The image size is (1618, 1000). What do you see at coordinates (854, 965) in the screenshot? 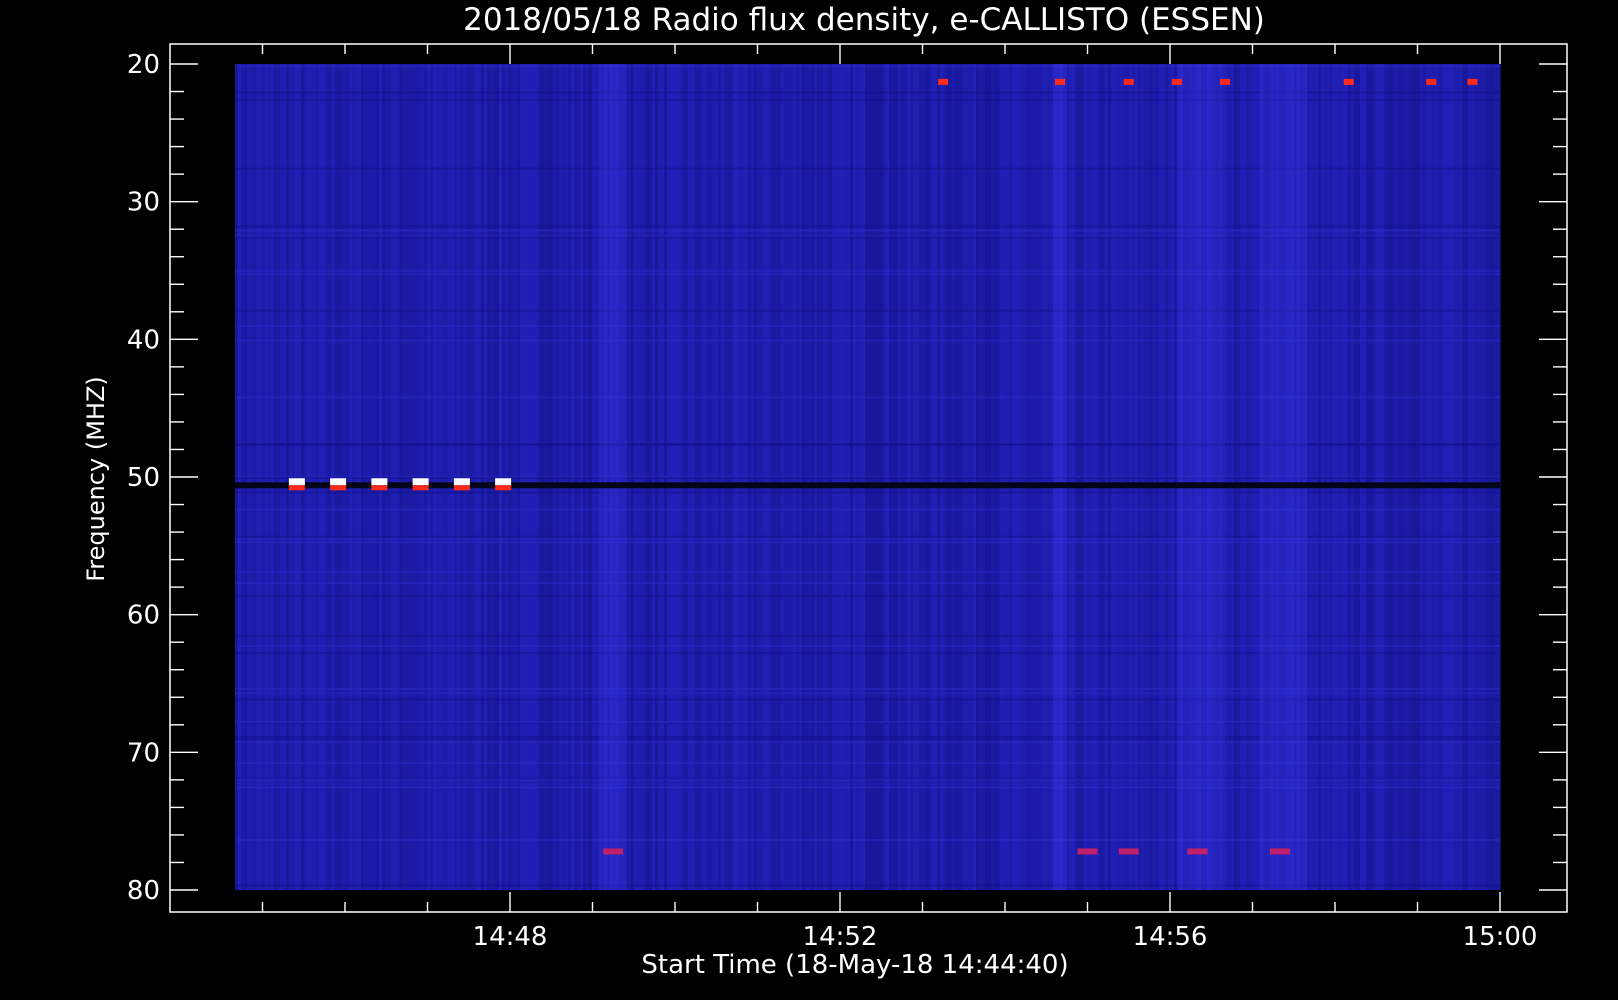
I see `x-axis-label: Start Time (18-May-18 14:44:40)` at bounding box center [854, 965].